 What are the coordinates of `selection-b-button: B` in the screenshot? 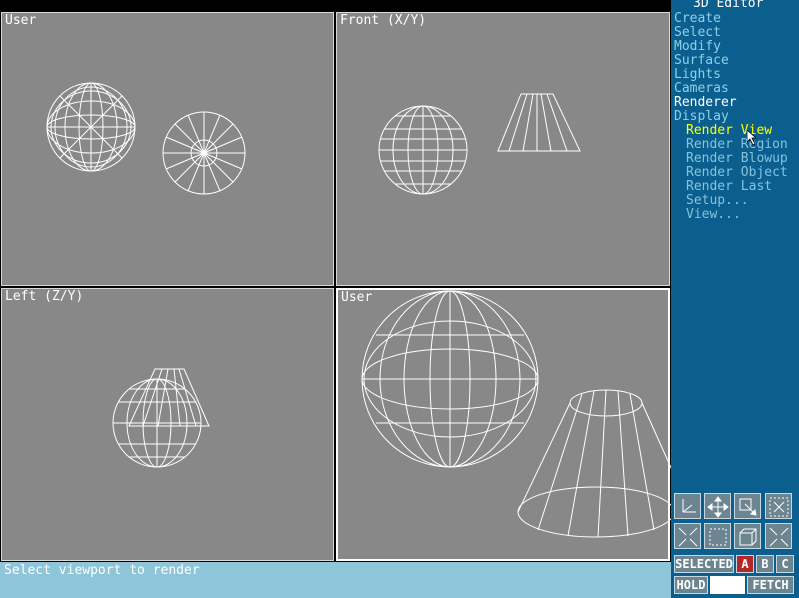 It's located at (765, 564).